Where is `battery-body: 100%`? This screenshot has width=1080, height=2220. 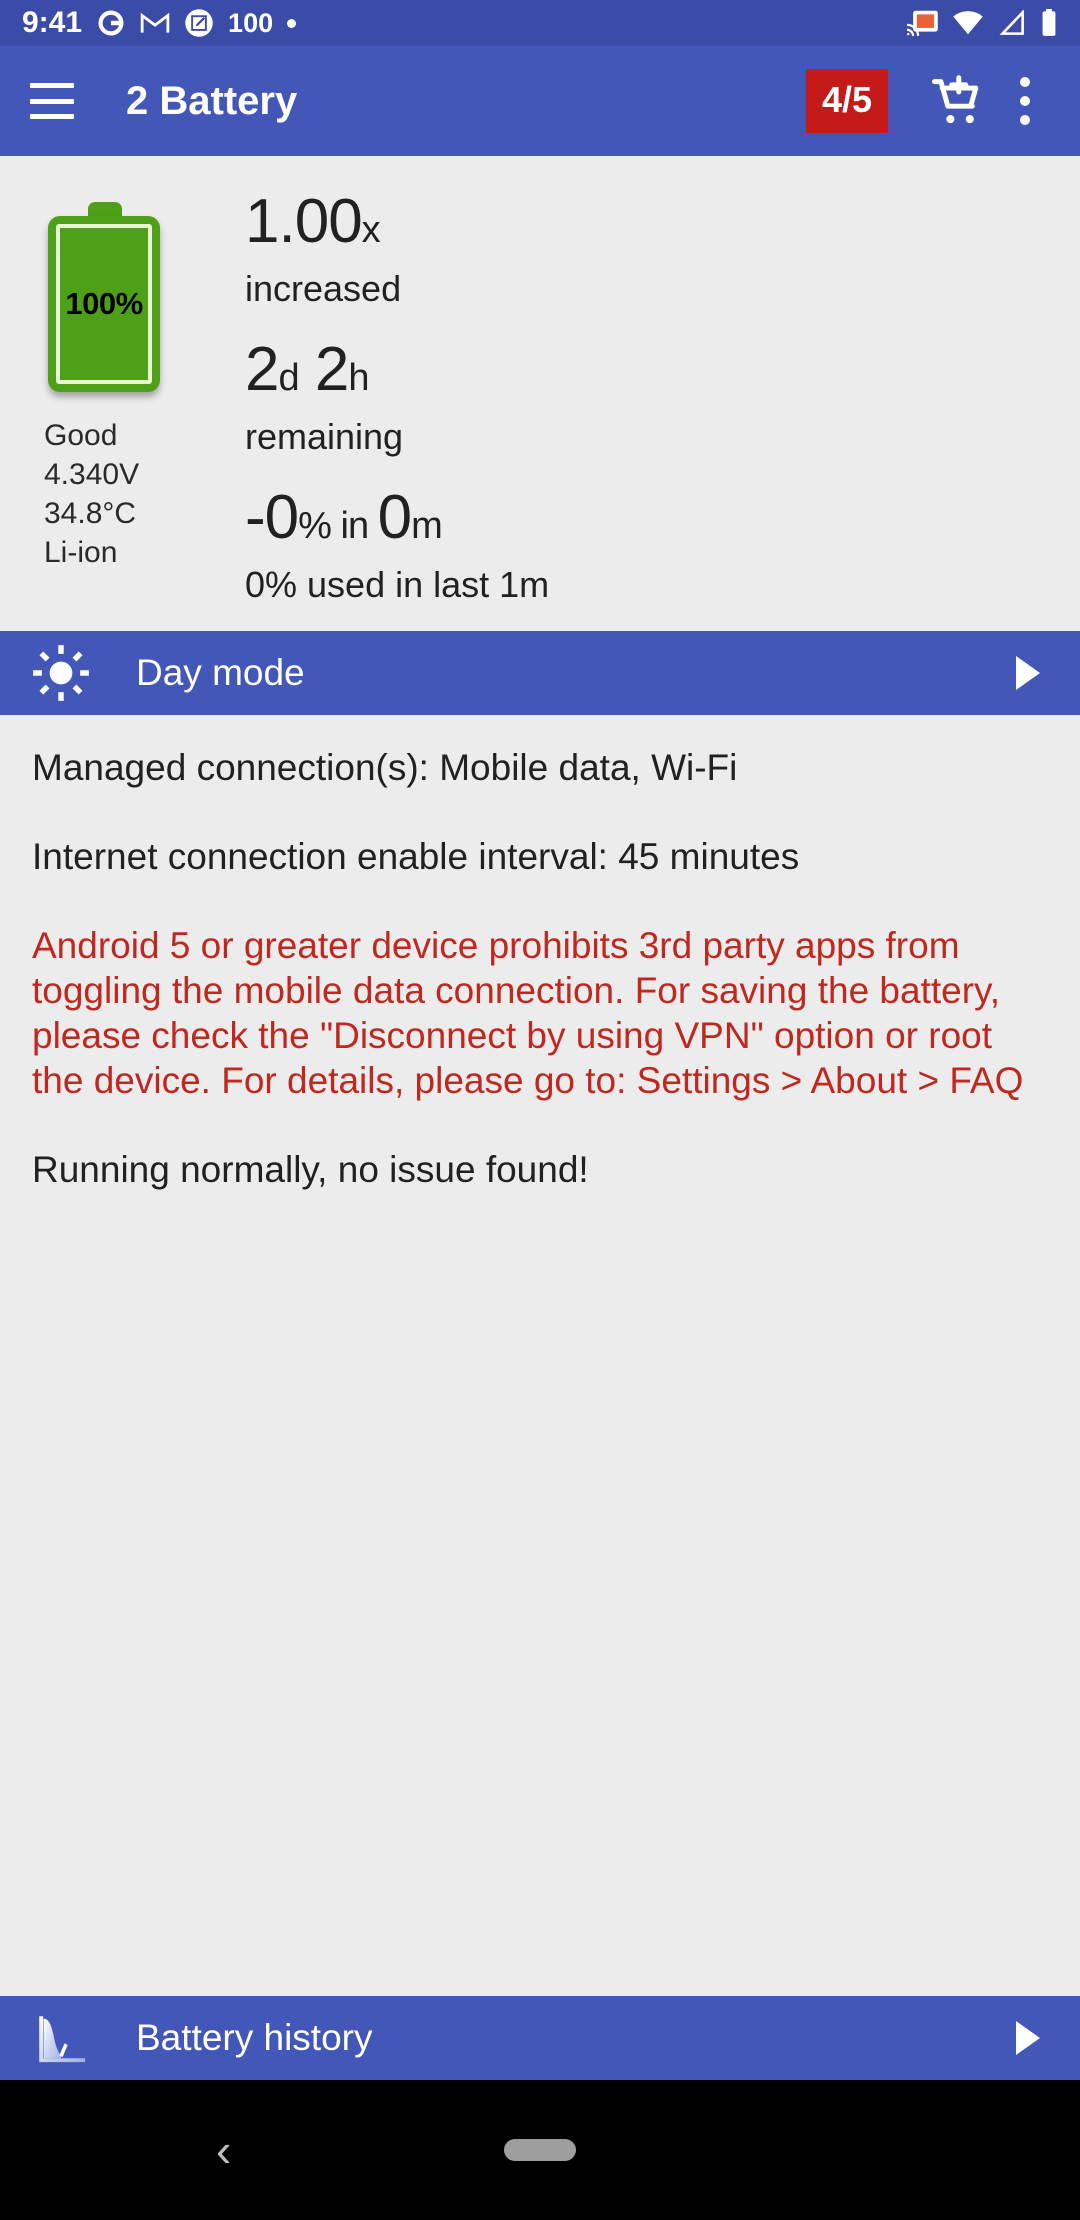
battery-body: 100% is located at coordinates (104, 304).